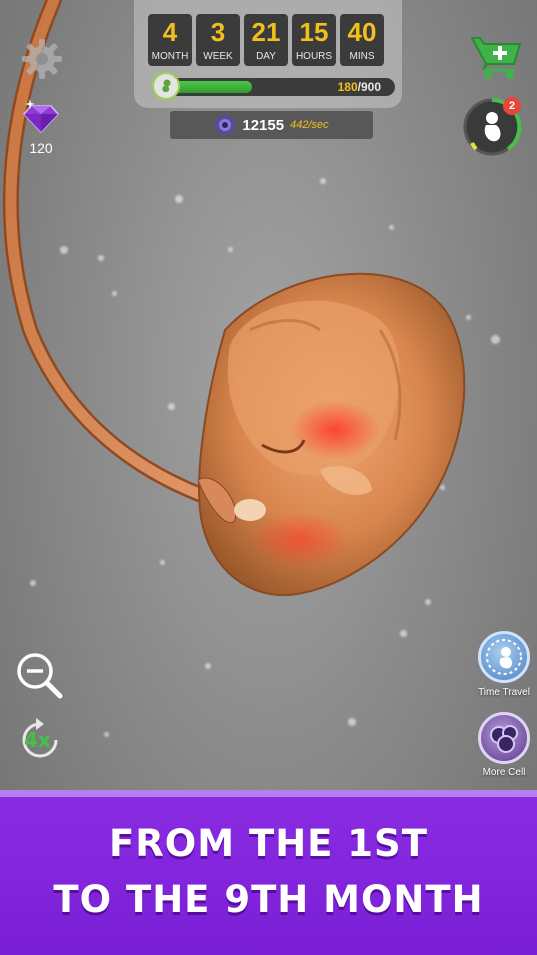 The height and width of the screenshot is (955, 537). What do you see at coordinates (309, 125) in the screenshot?
I see `cells-rate: 442/sec` at bounding box center [309, 125].